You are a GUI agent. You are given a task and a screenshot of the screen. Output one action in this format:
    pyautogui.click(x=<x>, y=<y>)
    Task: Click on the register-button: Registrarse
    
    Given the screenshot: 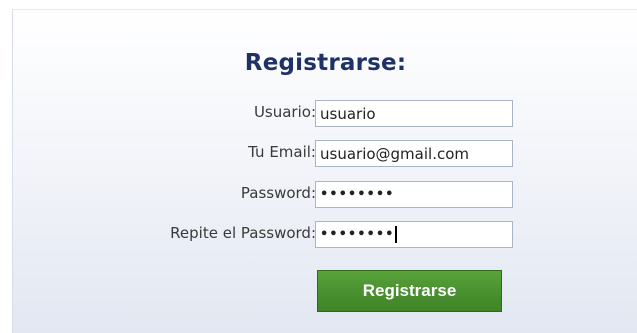 What is the action you would take?
    pyautogui.click(x=409, y=291)
    